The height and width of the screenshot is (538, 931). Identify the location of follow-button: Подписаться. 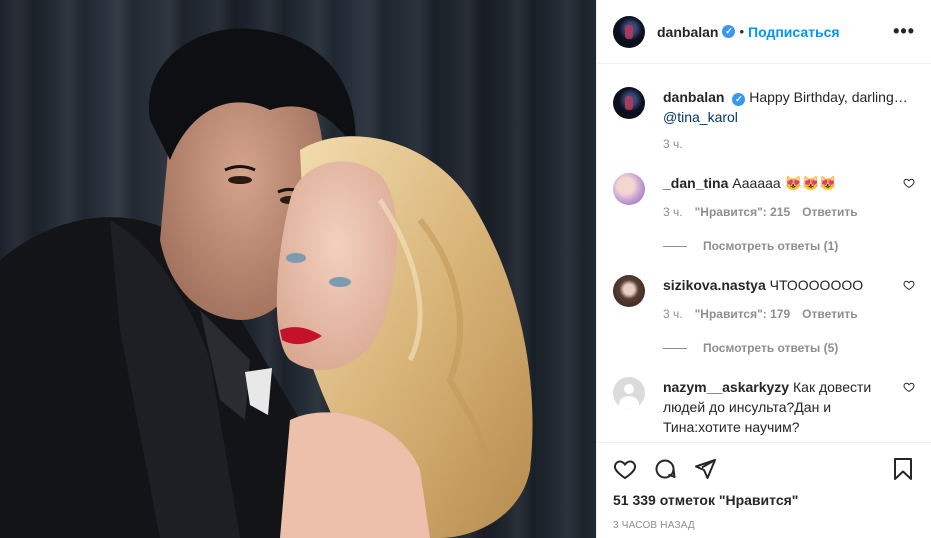
(794, 32).